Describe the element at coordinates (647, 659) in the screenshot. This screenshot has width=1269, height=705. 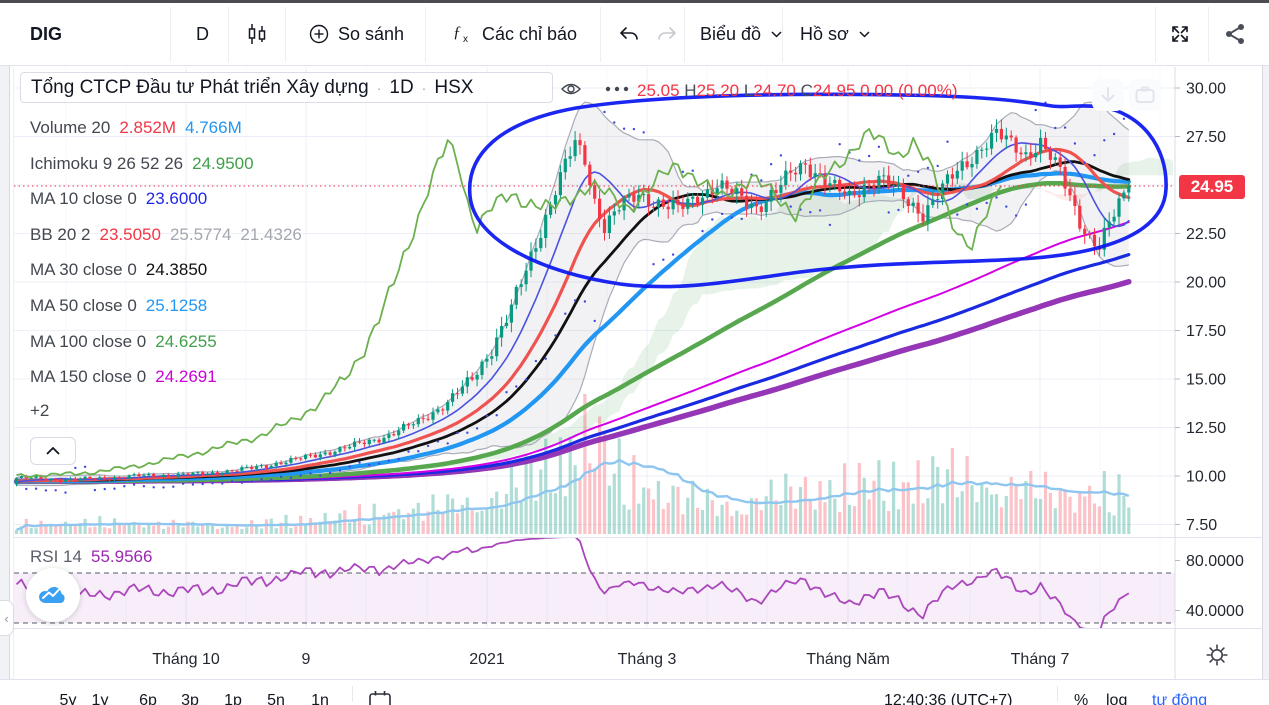
I see `time-axis-label: Tháng 3` at that location.